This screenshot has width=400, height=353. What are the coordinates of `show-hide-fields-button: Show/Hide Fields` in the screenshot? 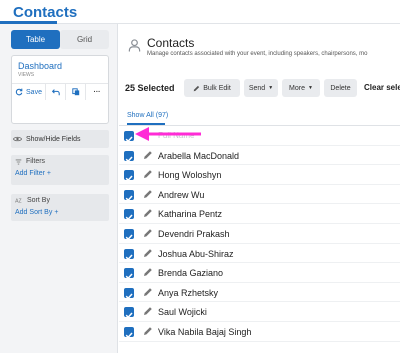 It's located at (60, 139).